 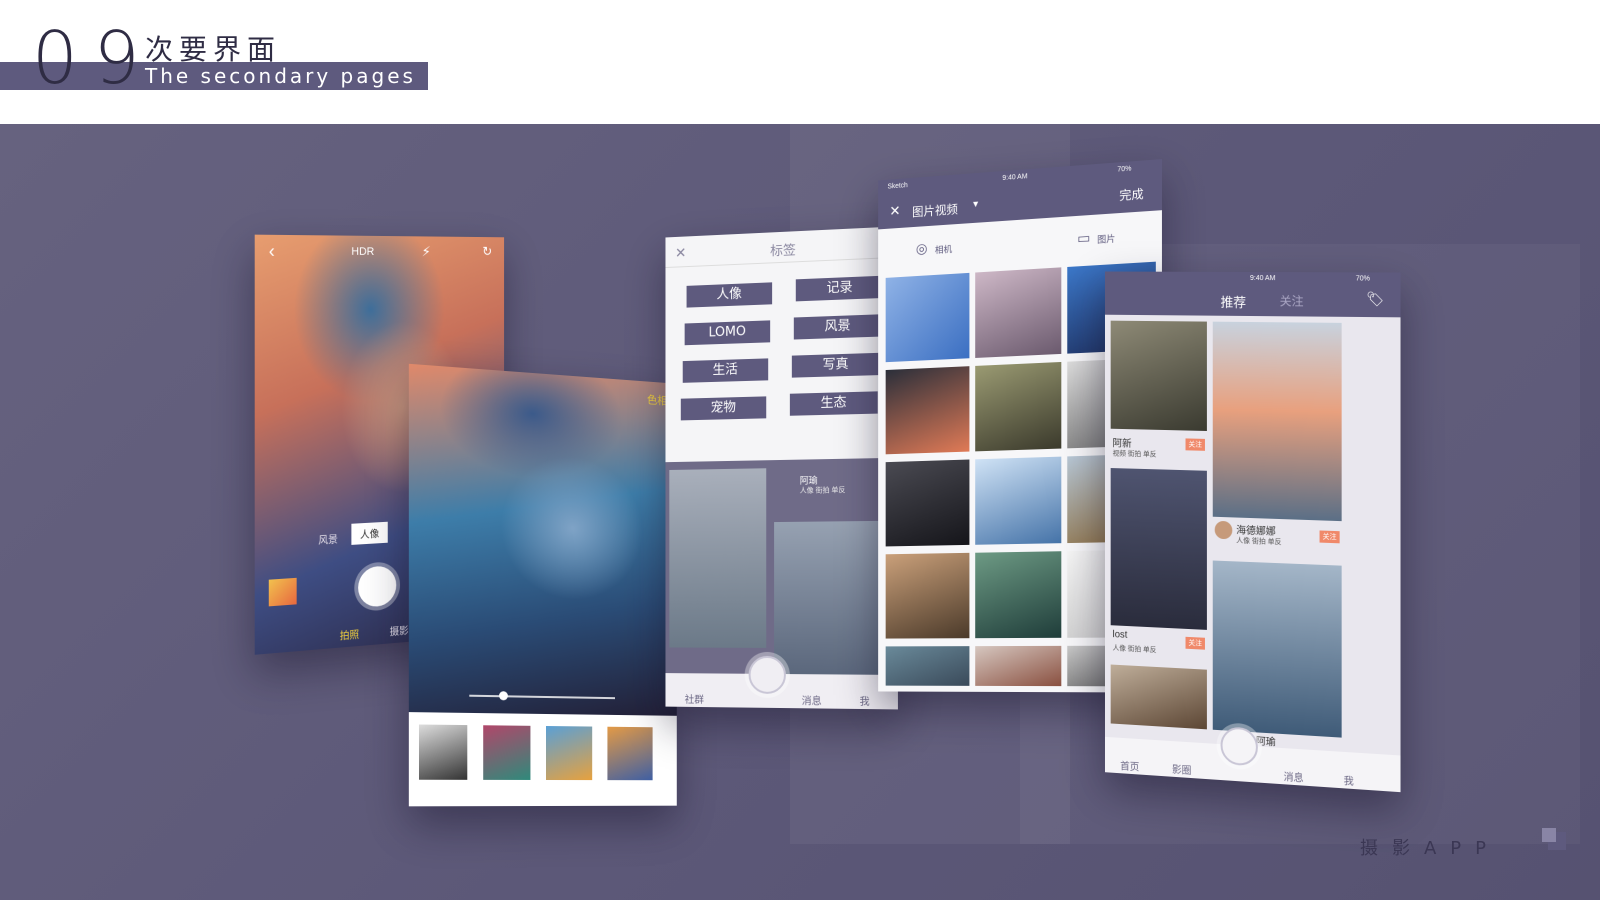 I want to click on tag-record: 记录, so click(x=839, y=288).